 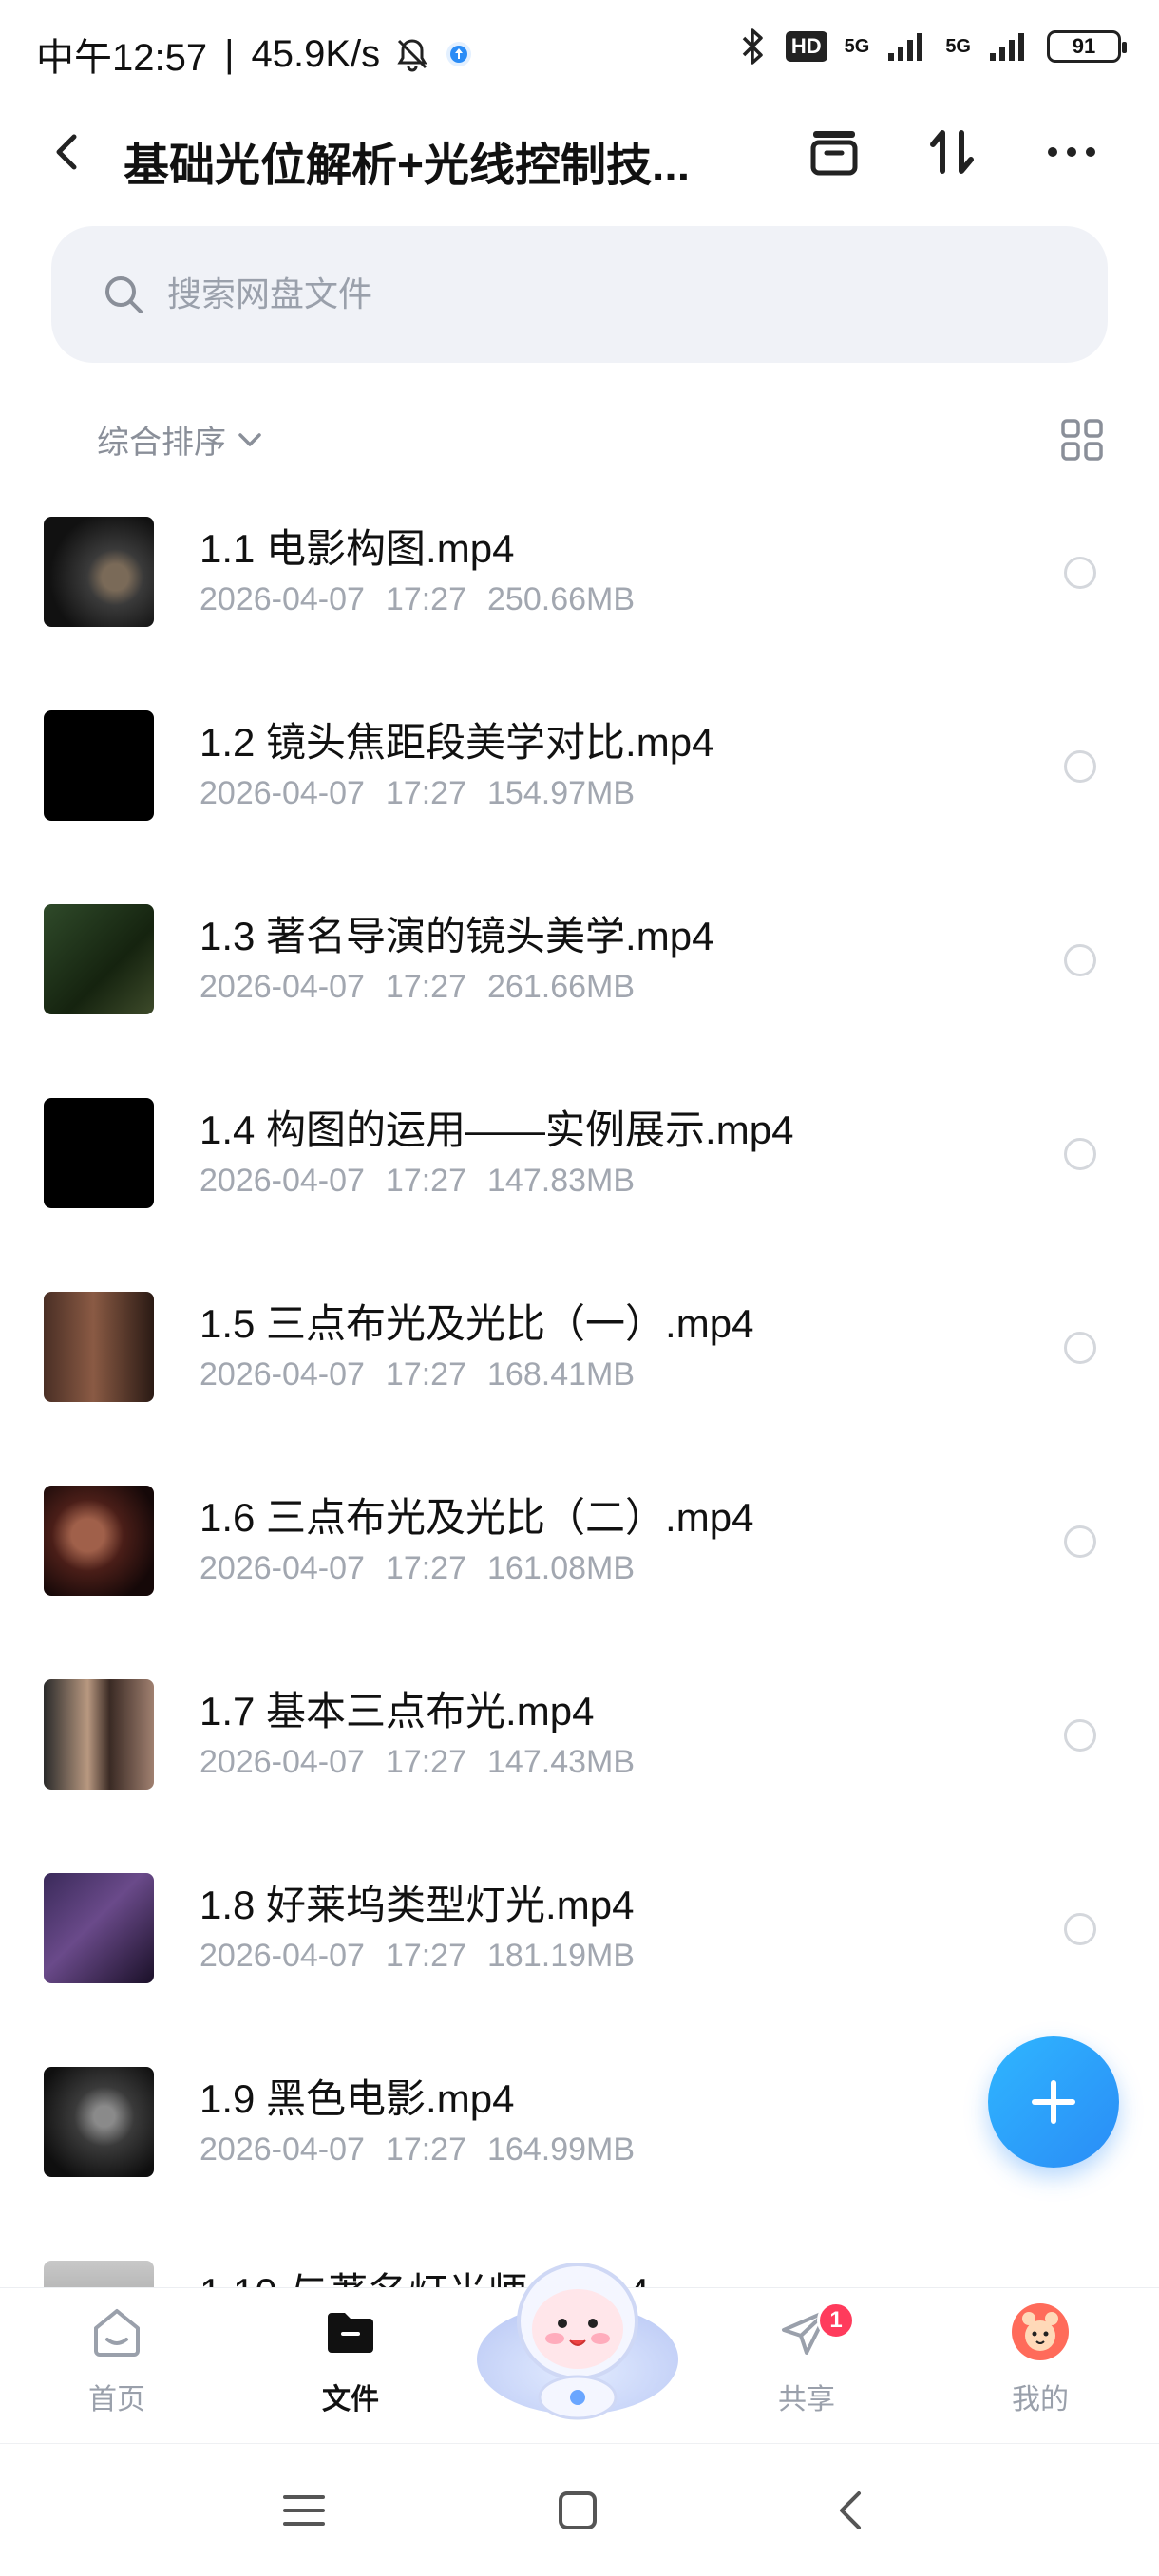 What do you see at coordinates (952, 152) in the screenshot?
I see `transfer-icon` at bounding box center [952, 152].